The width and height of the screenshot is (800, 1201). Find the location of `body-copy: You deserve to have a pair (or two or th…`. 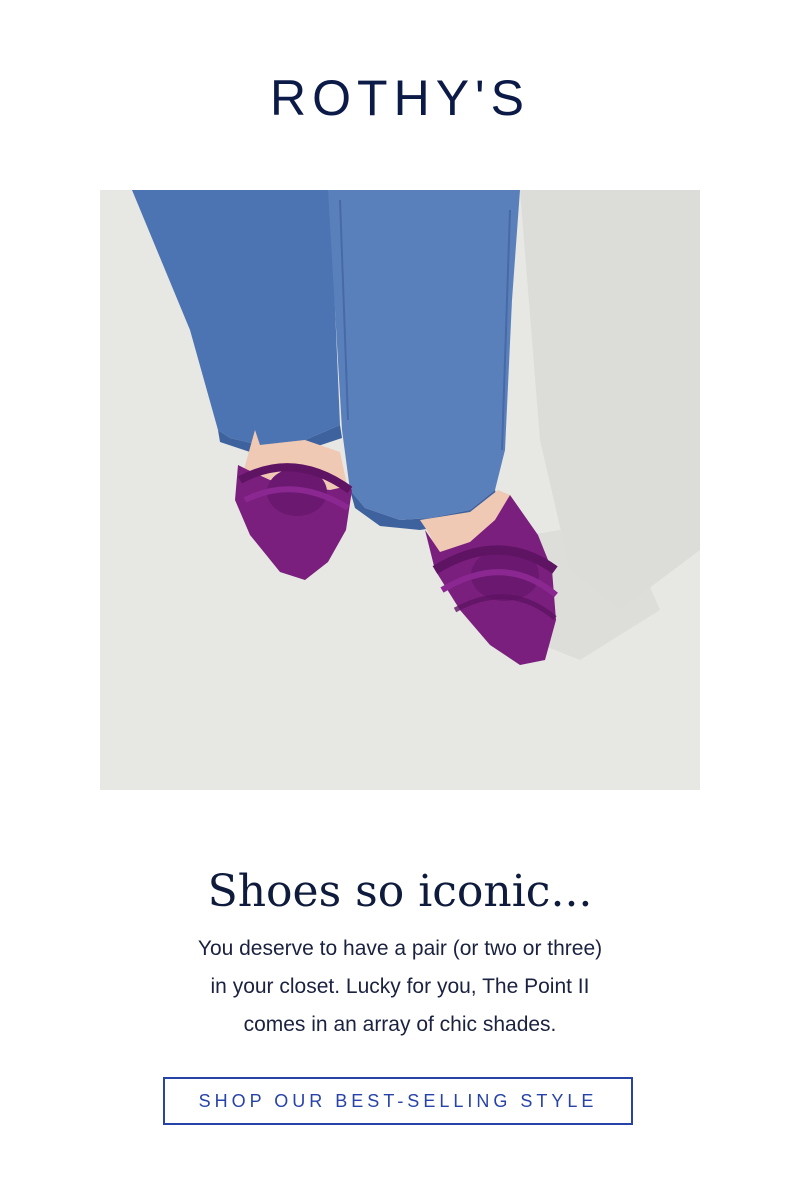

body-copy: You deserve to have a pair (or two or th… is located at coordinates (400, 987).